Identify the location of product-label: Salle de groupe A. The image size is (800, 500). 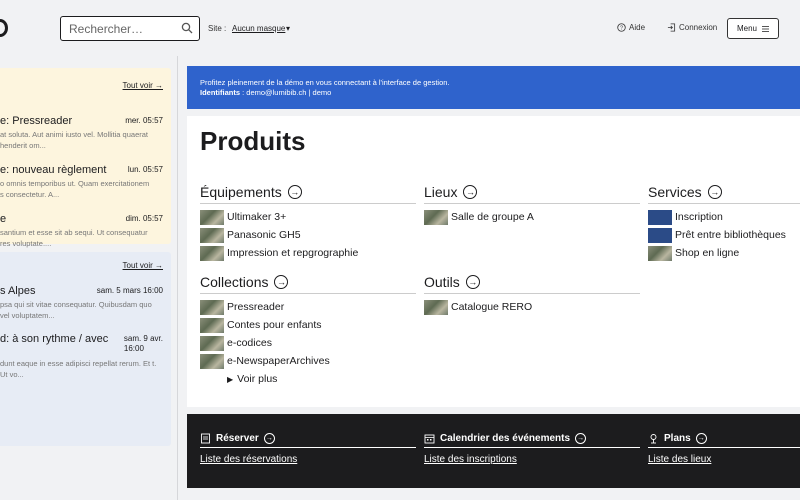
(492, 217).